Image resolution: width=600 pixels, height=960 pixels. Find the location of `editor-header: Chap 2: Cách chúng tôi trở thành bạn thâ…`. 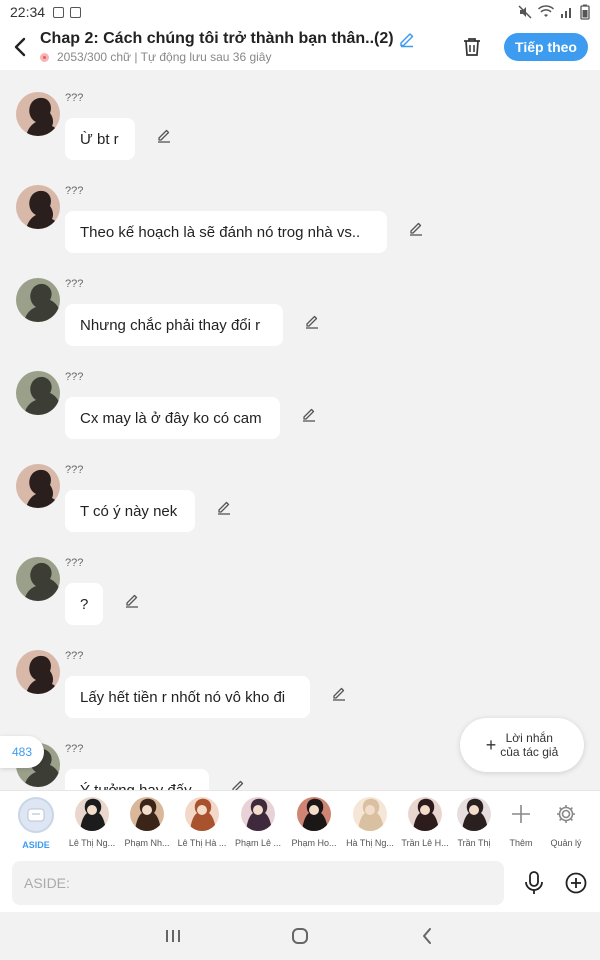

editor-header: Chap 2: Cách chúng tôi trở thành bạn thâ… is located at coordinates (300, 47).